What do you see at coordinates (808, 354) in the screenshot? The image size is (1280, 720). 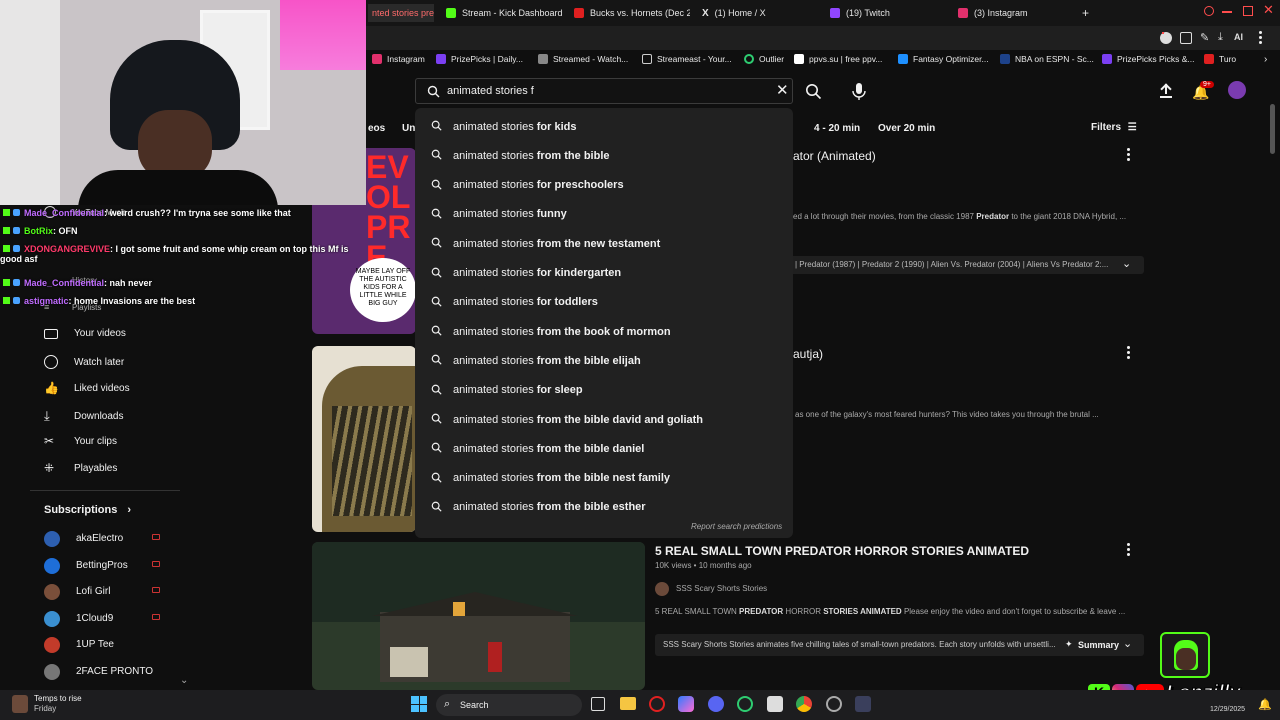 I see `result-title: autja)` at bounding box center [808, 354].